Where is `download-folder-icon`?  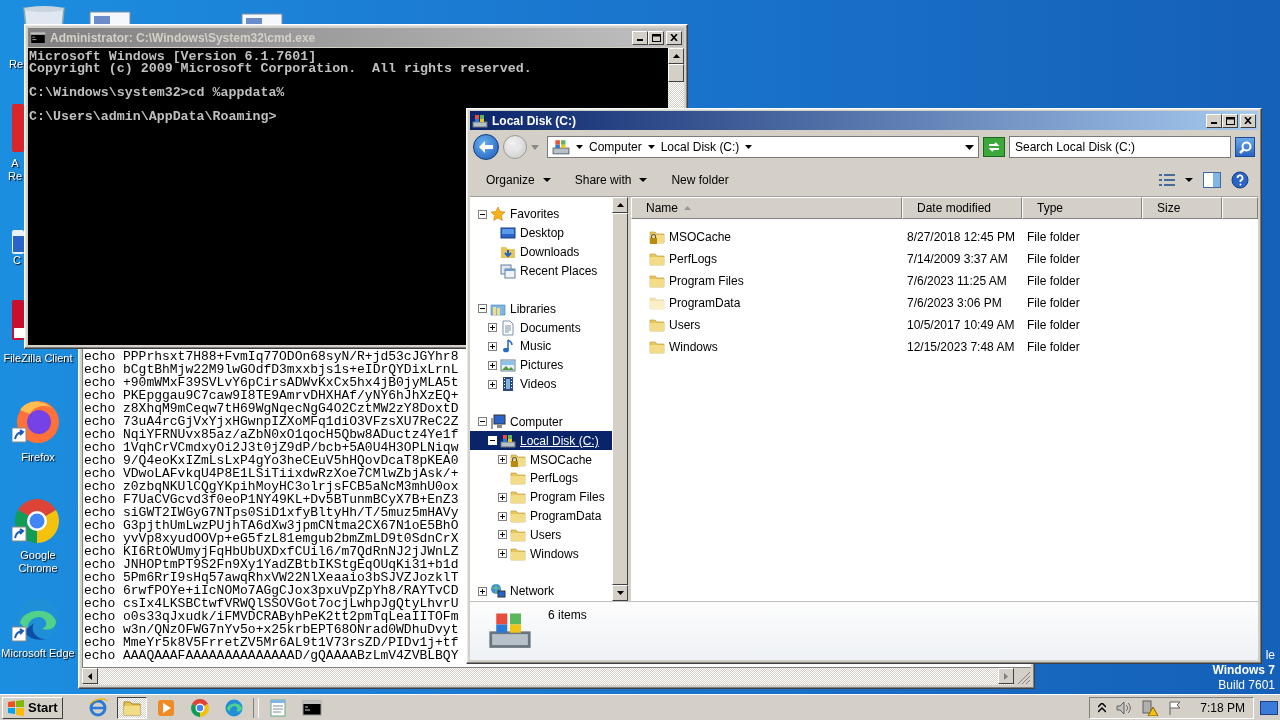
download-folder-icon is located at coordinates (508, 252).